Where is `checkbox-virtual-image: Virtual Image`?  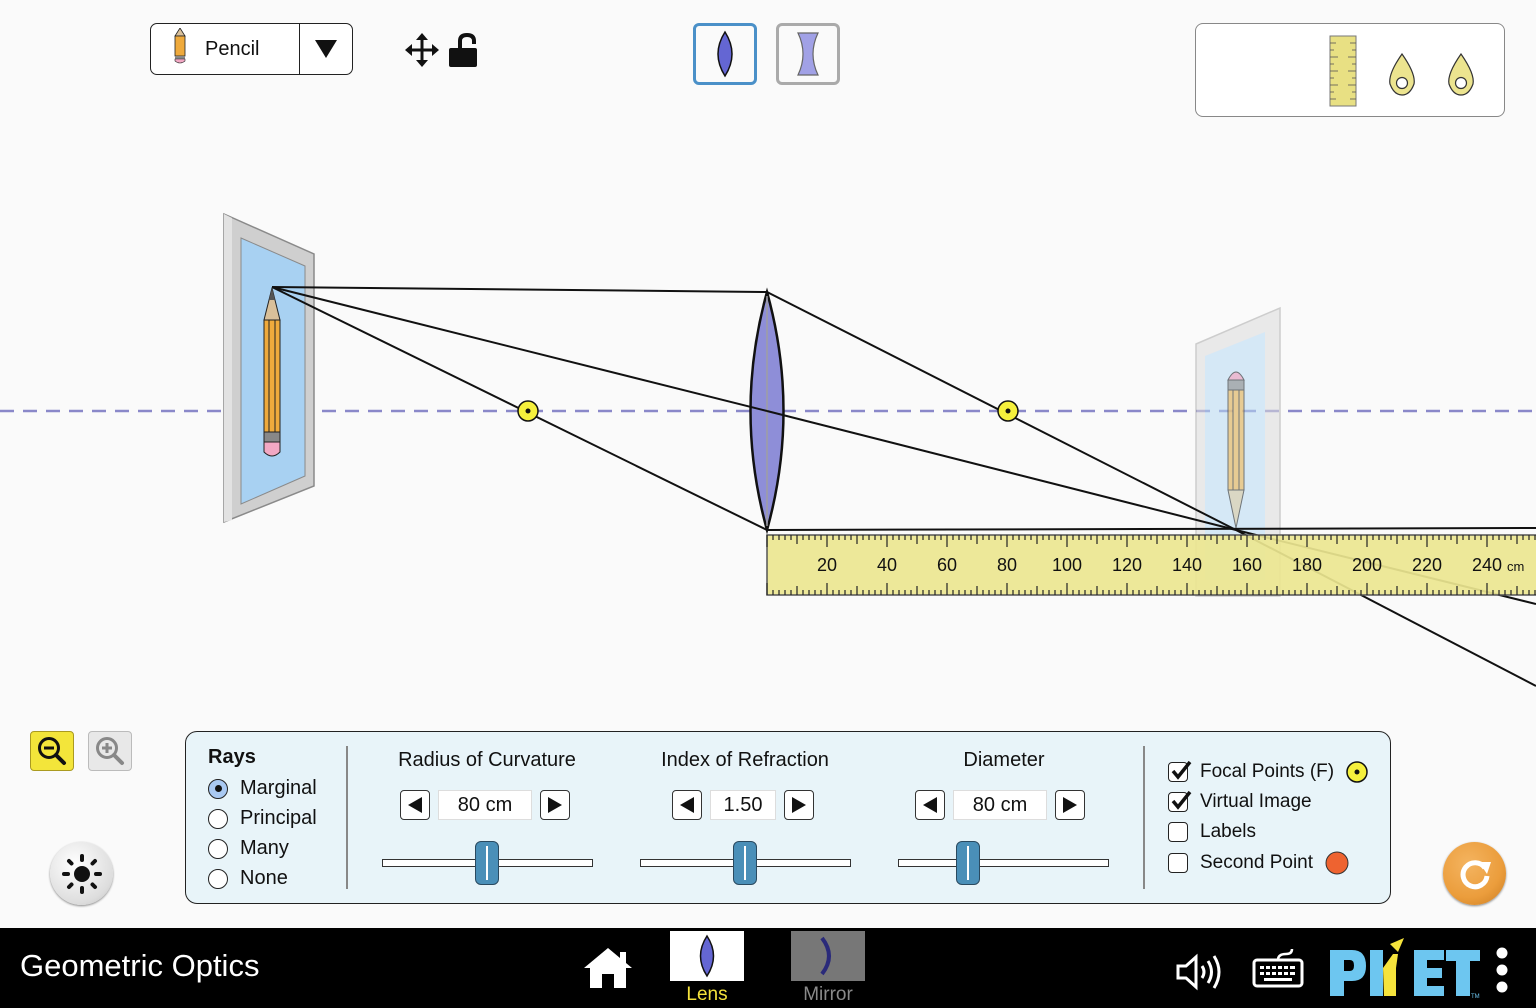 checkbox-virtual-image: Virtual Image is located at coordinates (1240, 801).